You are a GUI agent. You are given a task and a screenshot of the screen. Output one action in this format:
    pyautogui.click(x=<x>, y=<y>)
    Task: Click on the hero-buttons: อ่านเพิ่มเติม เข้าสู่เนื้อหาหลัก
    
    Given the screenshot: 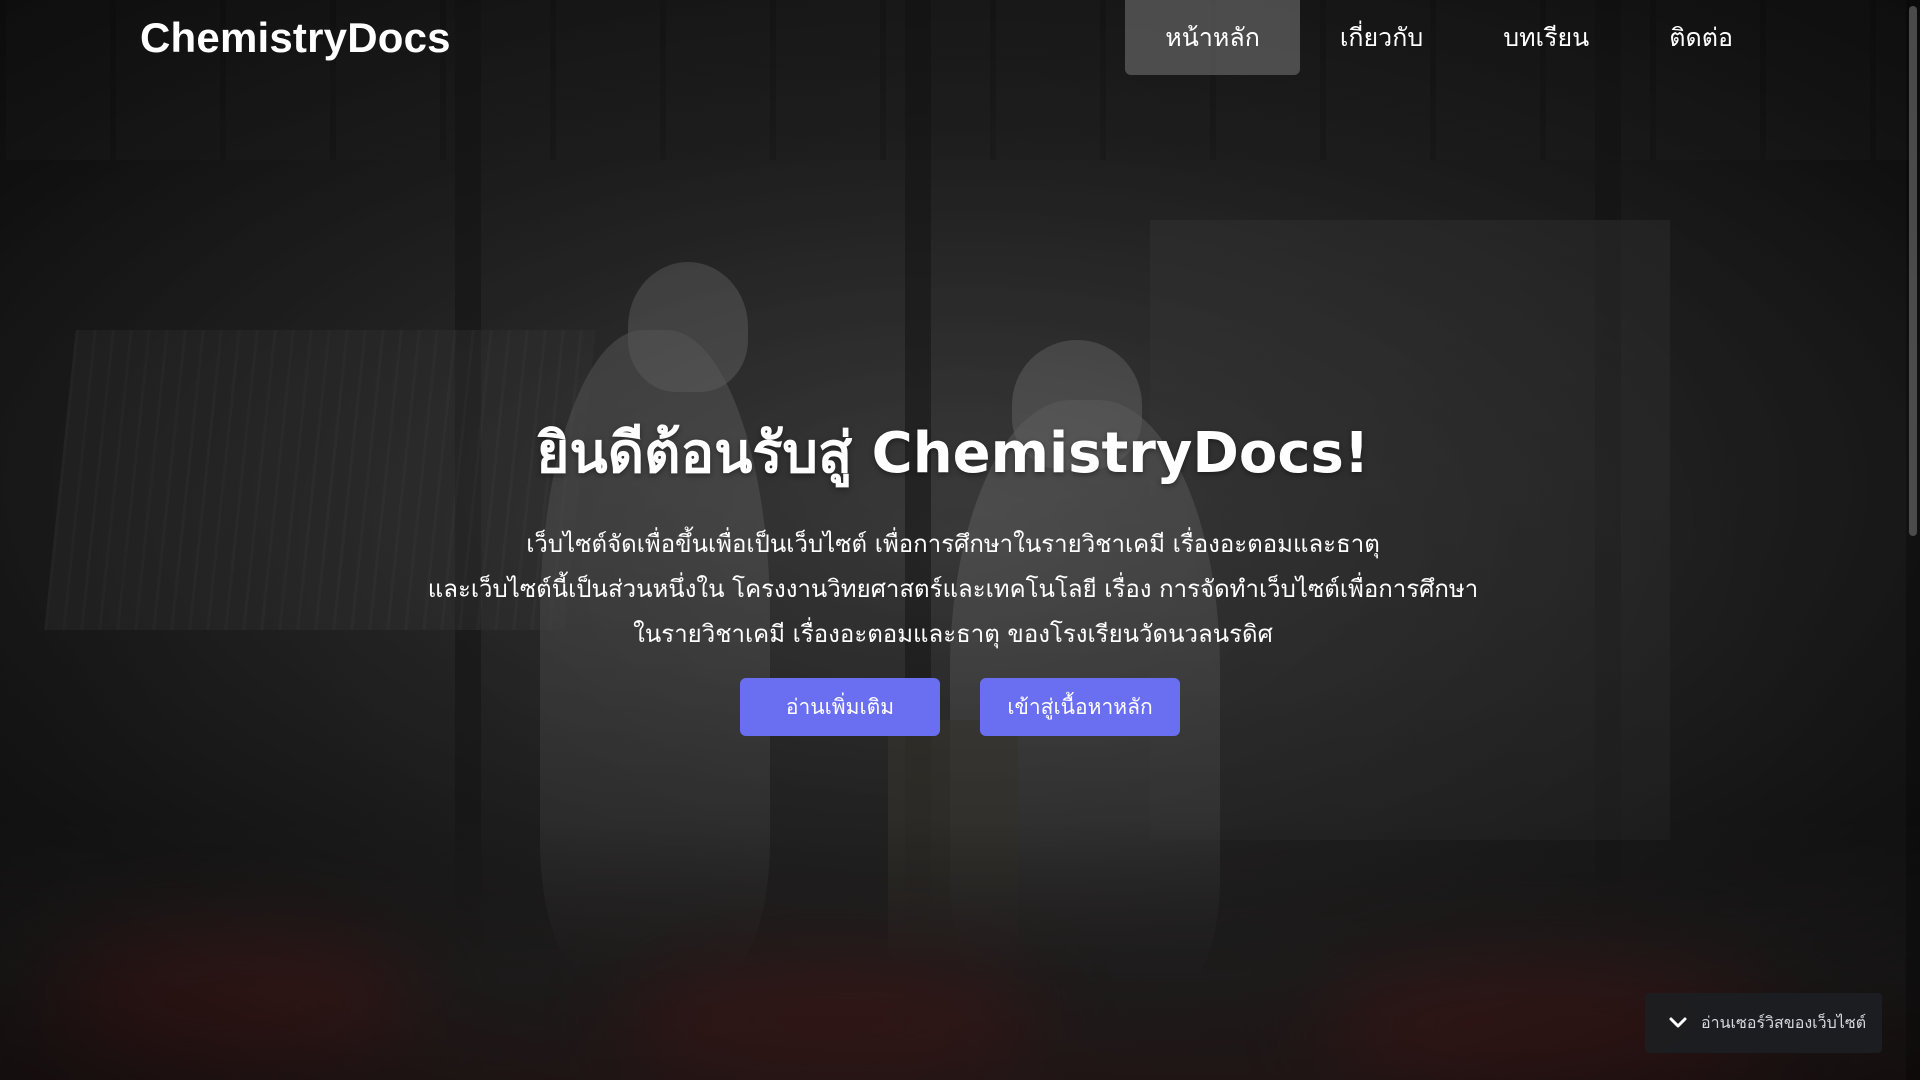 What is the action you would take?
    pyautogui.click(x=960, y=707)
    